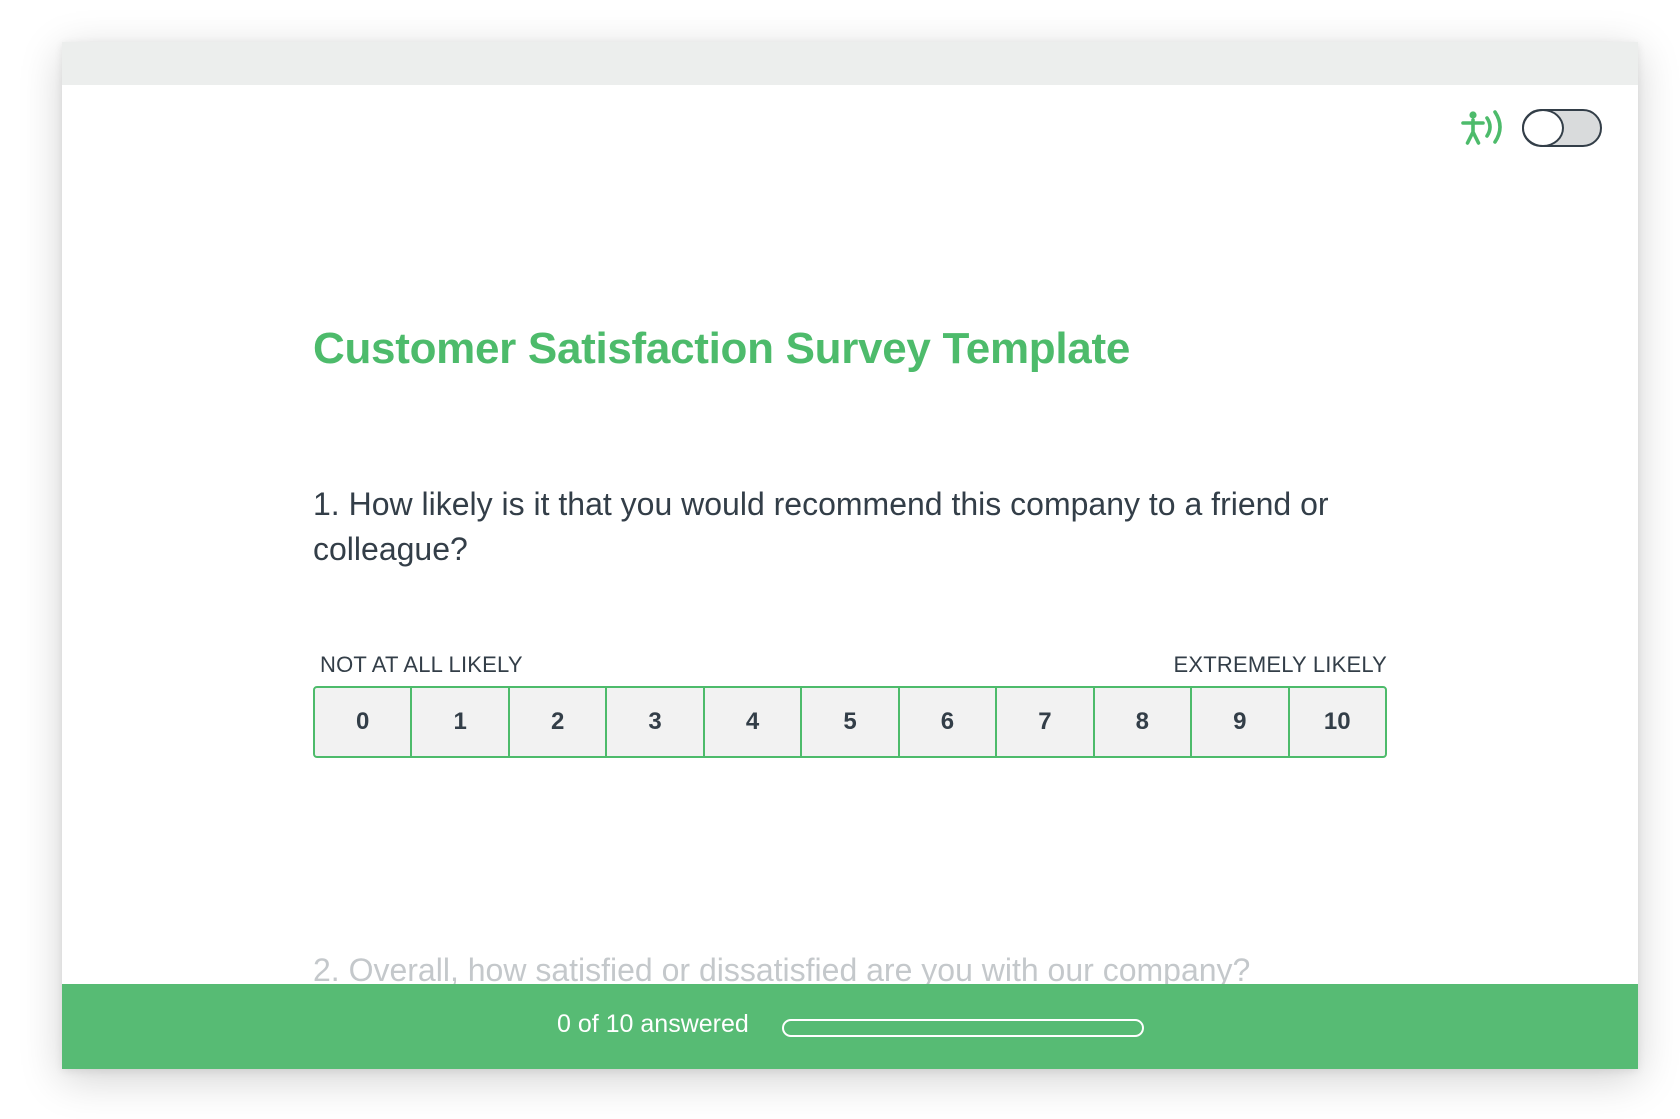  Describe the element at coordinates (1046, 722) in the screenshot. I see `scale-option-7: 7` at that location.